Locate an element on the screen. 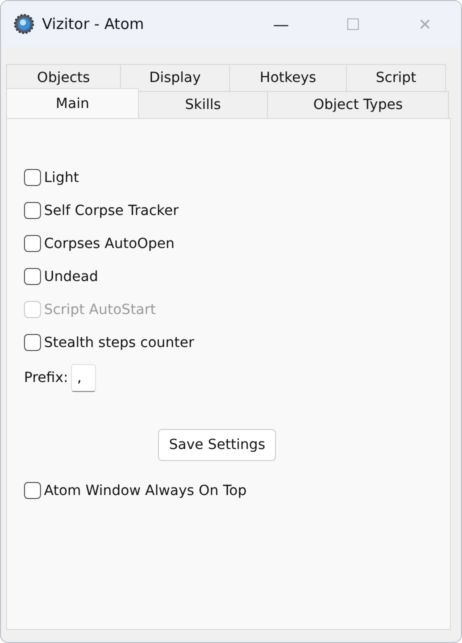 The height and width of the screenshot is (643, 462). checkbox: Stealth steps counter is located at coordinates (109, 342).